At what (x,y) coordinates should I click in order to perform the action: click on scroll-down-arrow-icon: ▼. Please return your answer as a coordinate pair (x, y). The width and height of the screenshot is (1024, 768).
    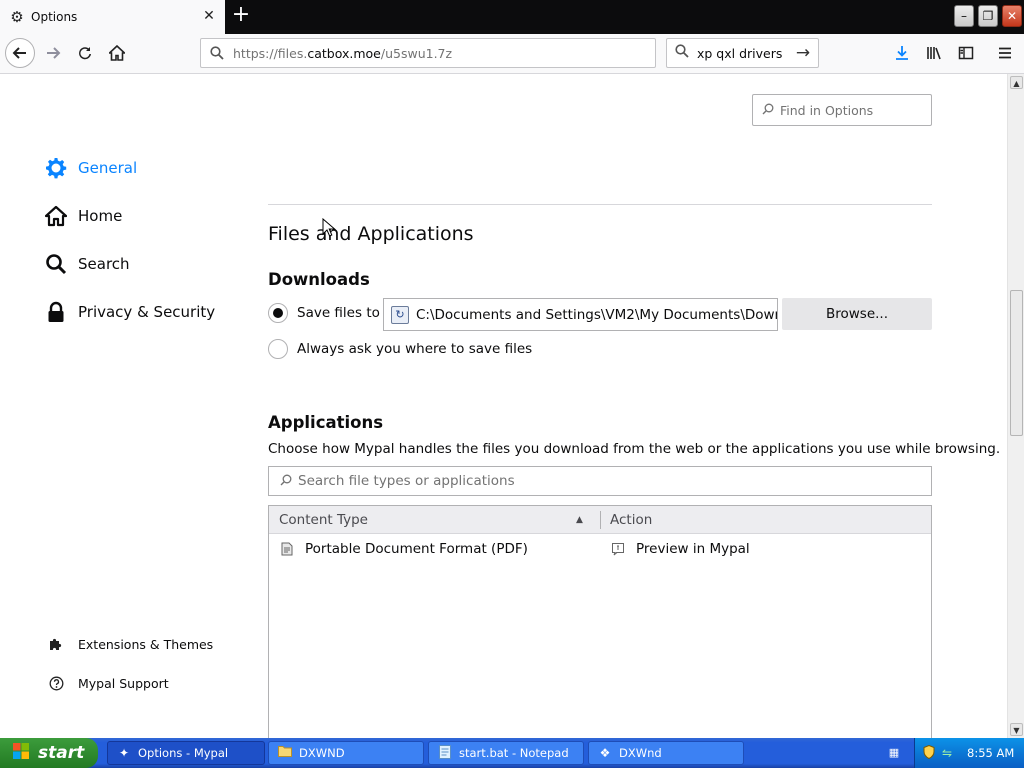
    Looking at the image, I should click on (1016, 729).